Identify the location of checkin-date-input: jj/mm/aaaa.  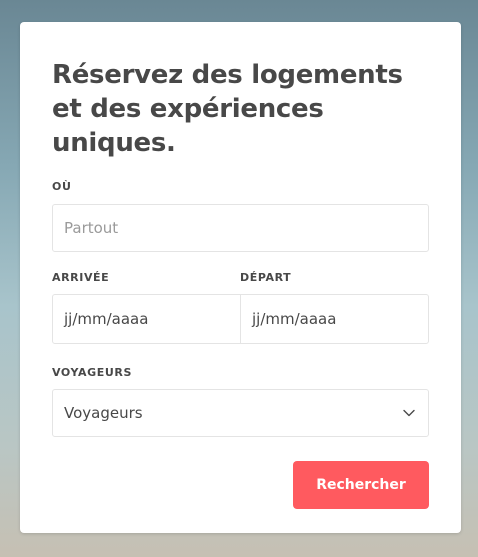
(146, 319).